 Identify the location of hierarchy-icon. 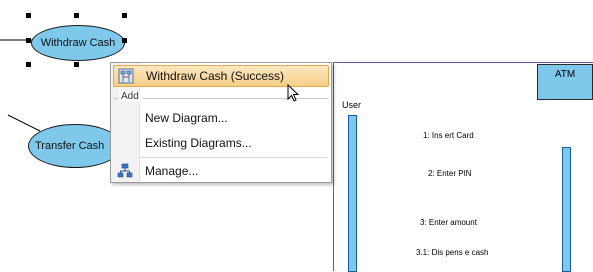
(125, 170).